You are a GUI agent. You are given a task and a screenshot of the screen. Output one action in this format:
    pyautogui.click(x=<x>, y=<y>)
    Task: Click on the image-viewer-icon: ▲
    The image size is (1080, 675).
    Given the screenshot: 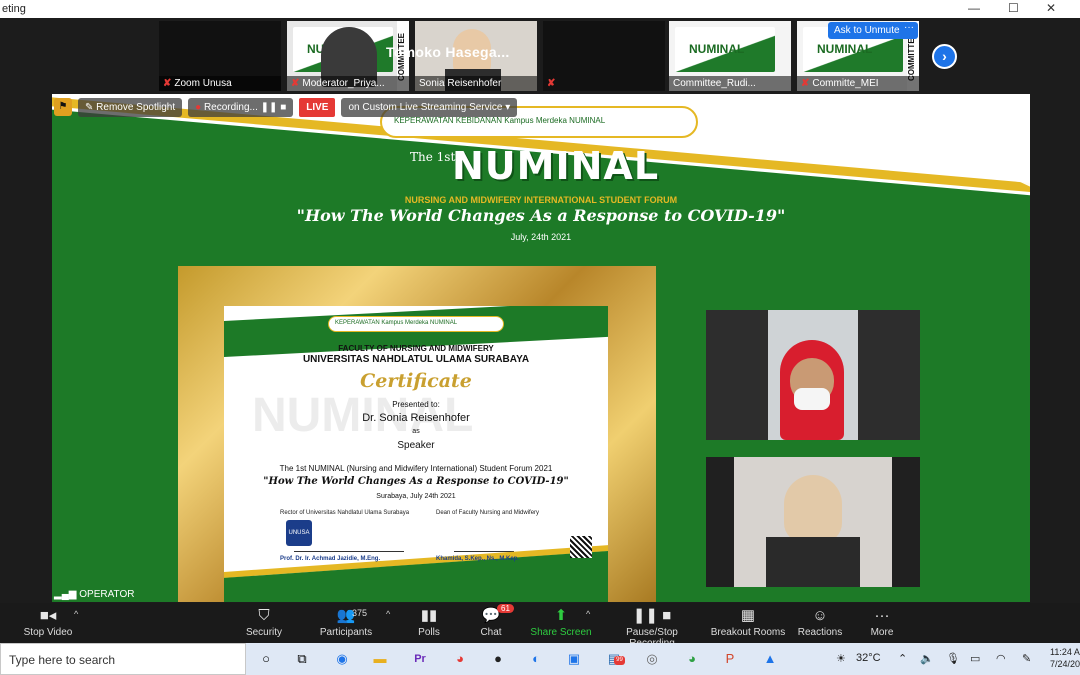 What is the action you would take?
    pyautogui.click(x=770, y=659)
    